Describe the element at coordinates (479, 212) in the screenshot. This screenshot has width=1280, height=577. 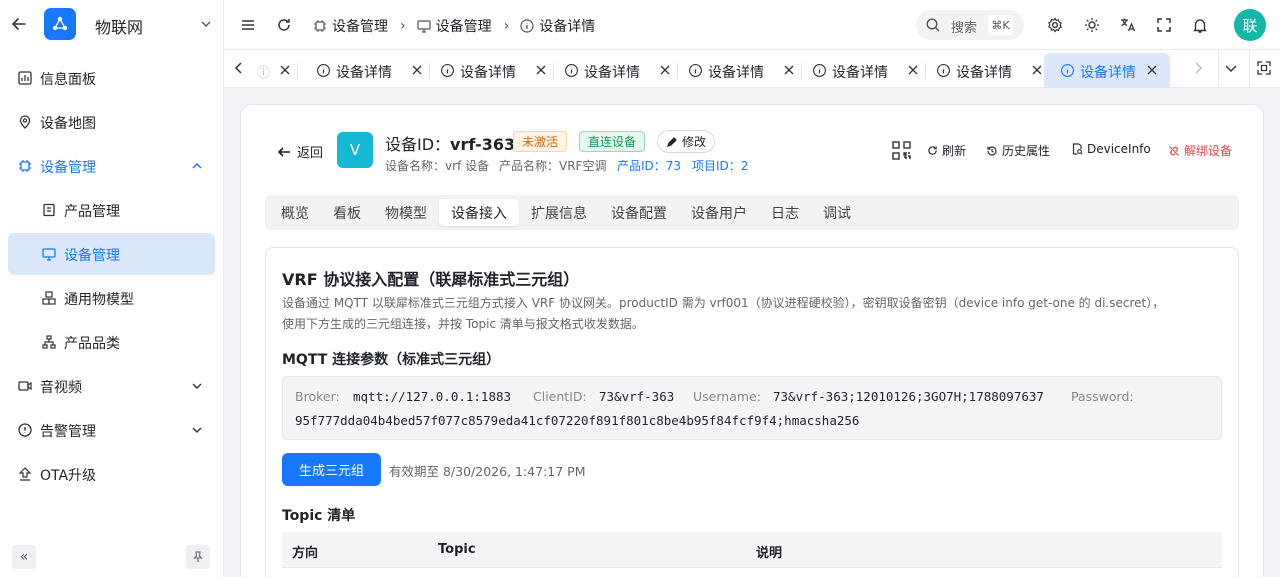
I see `tab-device-access: 设备接入` at that location.